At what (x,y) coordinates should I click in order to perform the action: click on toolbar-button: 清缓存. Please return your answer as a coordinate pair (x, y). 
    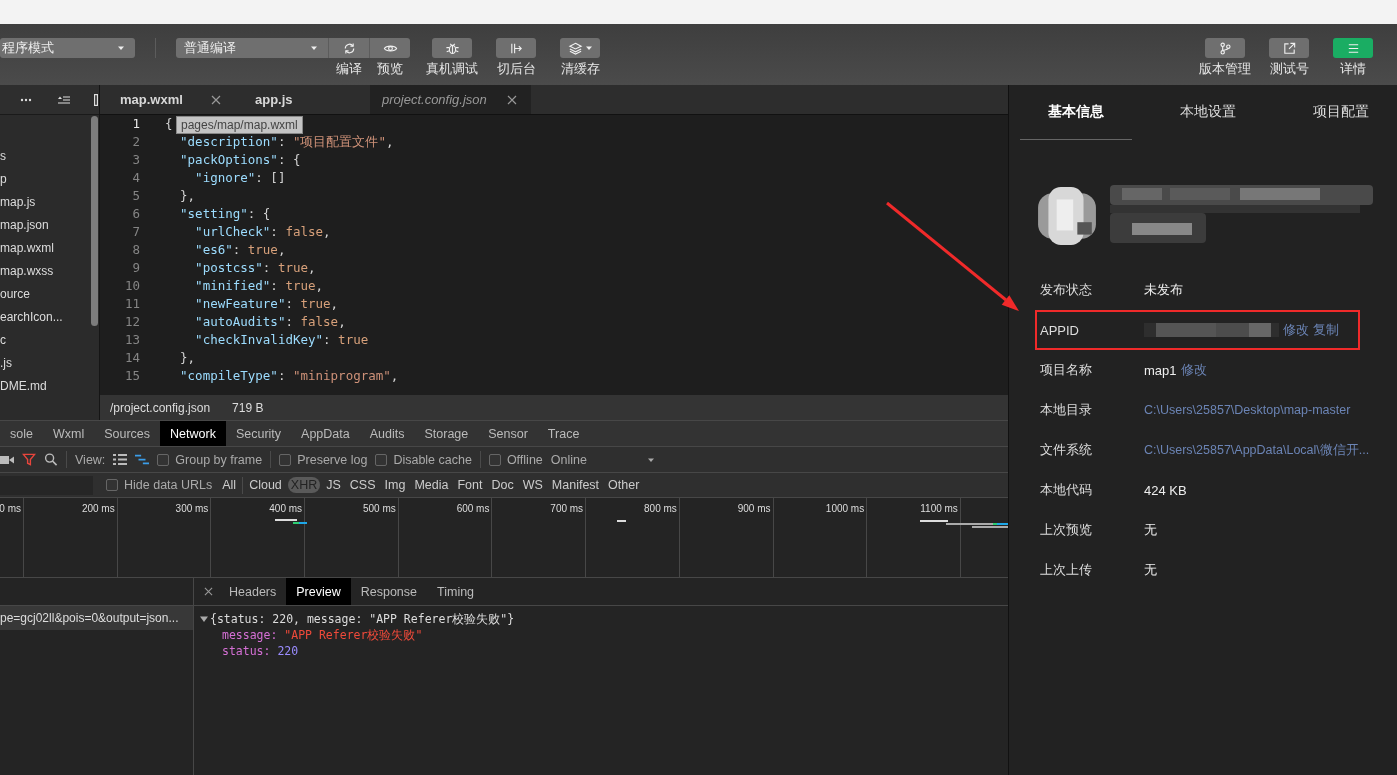
    Looking at the image, I should click on (580, 57).